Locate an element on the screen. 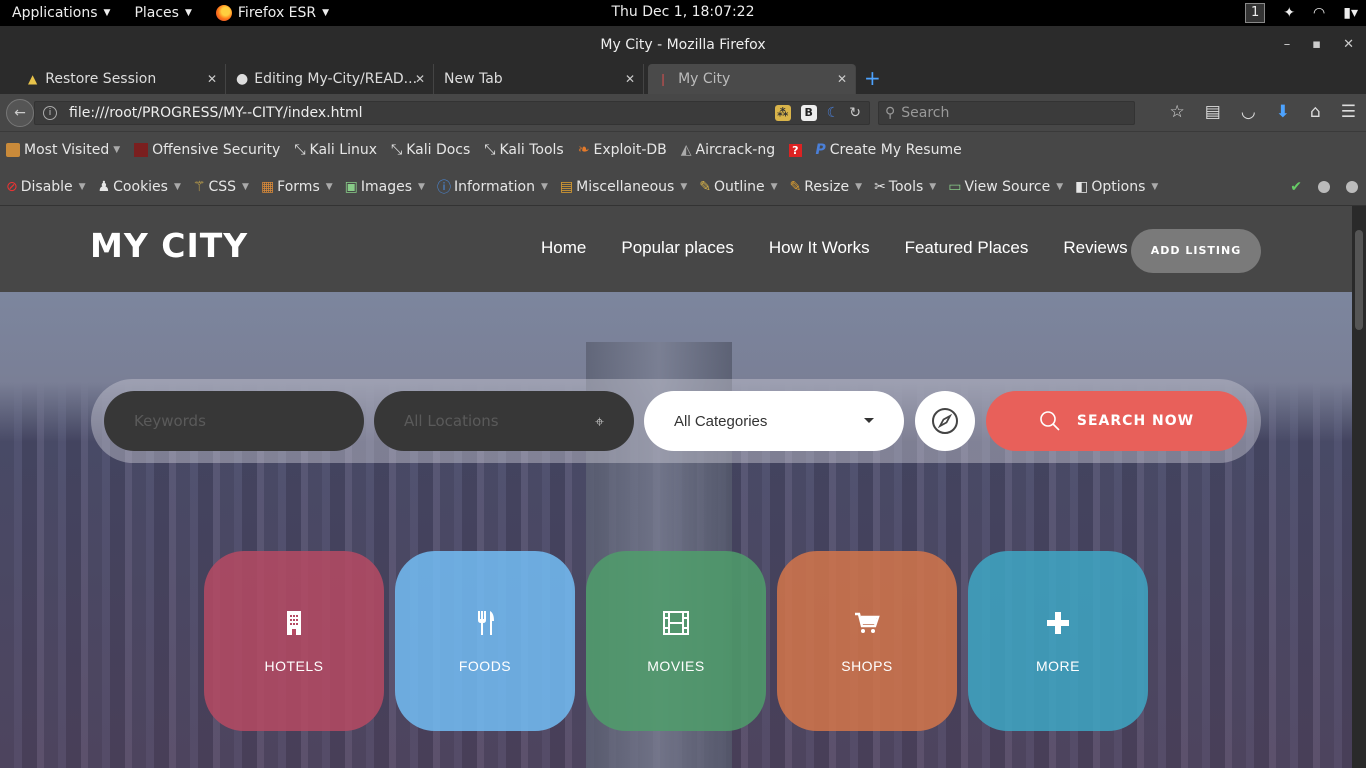 The height and width of the screenshot is (768, 1366). reload-icon: ↻ is located at coordinates (855, 113).